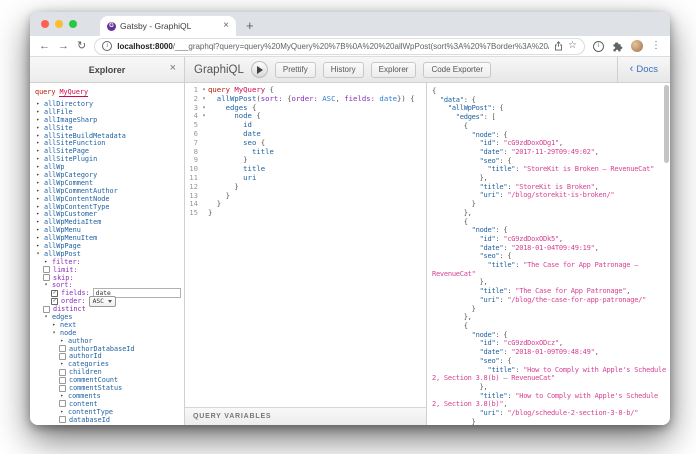 The height and width of the screenshot is (454, 696). I want to click on extension-circle-icon: i, so click(598, 46).